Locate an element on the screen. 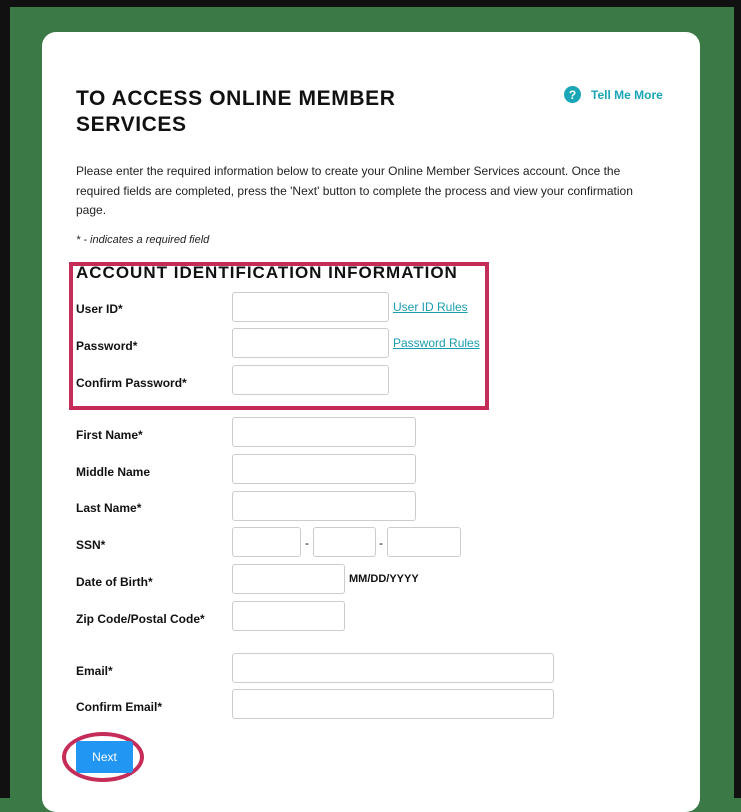  ssn-part1-input is located at coordinates (266, 542).